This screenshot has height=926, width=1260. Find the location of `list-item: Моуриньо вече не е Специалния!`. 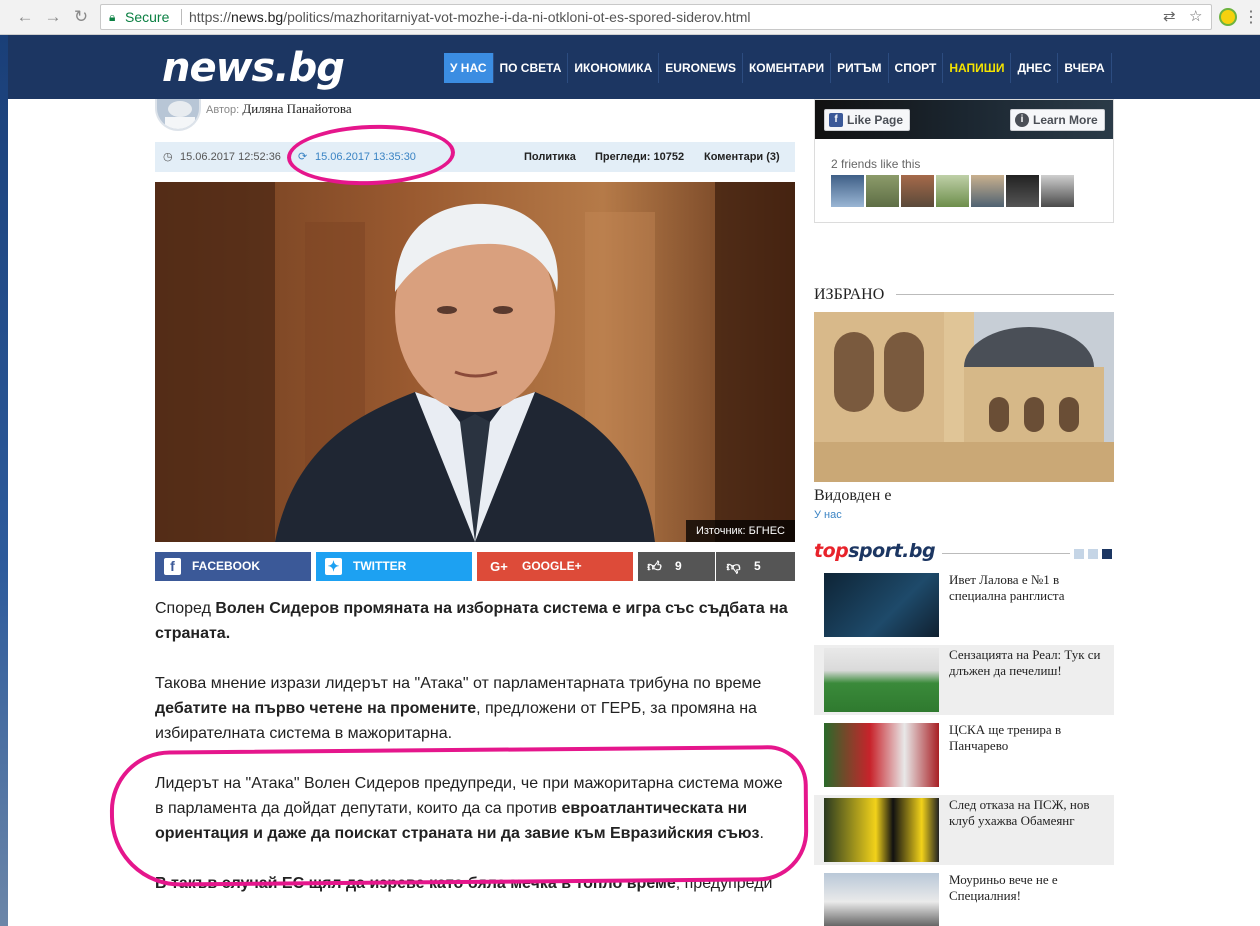

list-item: Моуриньо вече не е Специалния! is located at coordinates (964, 898).